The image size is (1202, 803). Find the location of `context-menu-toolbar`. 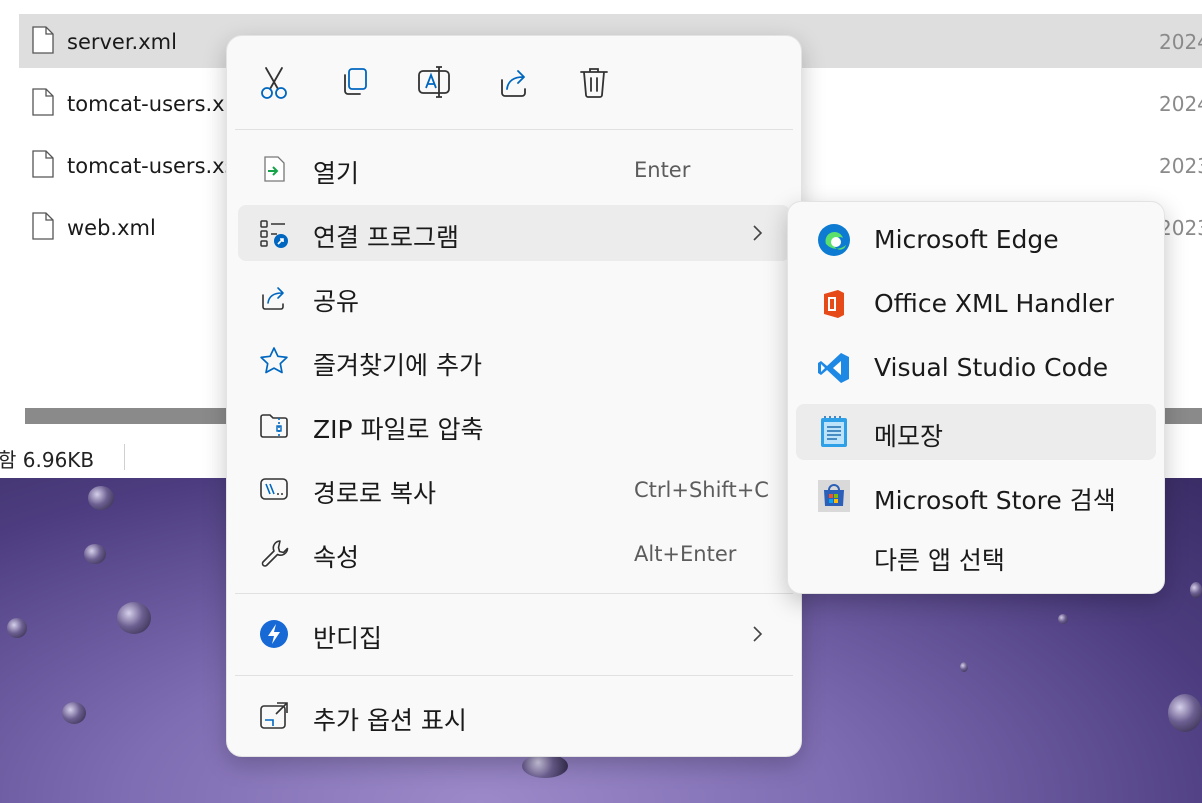

context-menu-toolbar is located at coordinates (514, 82).